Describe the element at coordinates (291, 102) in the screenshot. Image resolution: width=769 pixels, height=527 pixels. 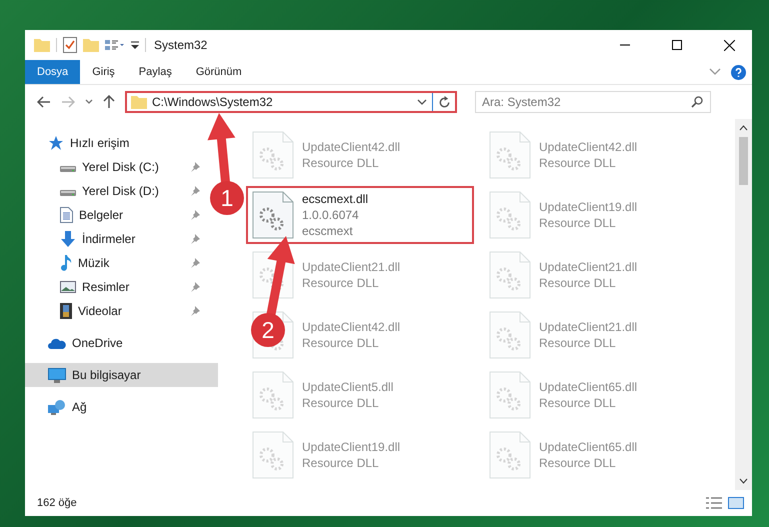
I see `address-bar: C:\Windows\System32` at that location.